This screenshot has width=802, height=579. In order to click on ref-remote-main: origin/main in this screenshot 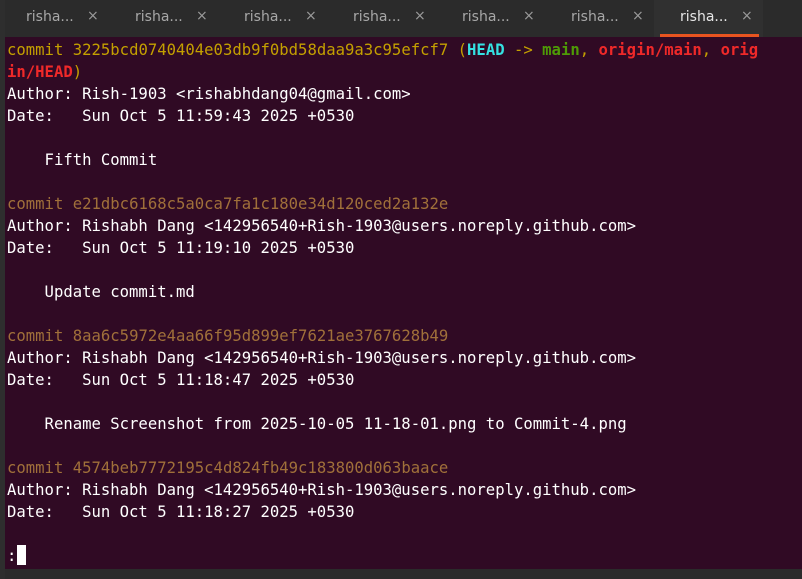, I will do `click(650, 50)`.